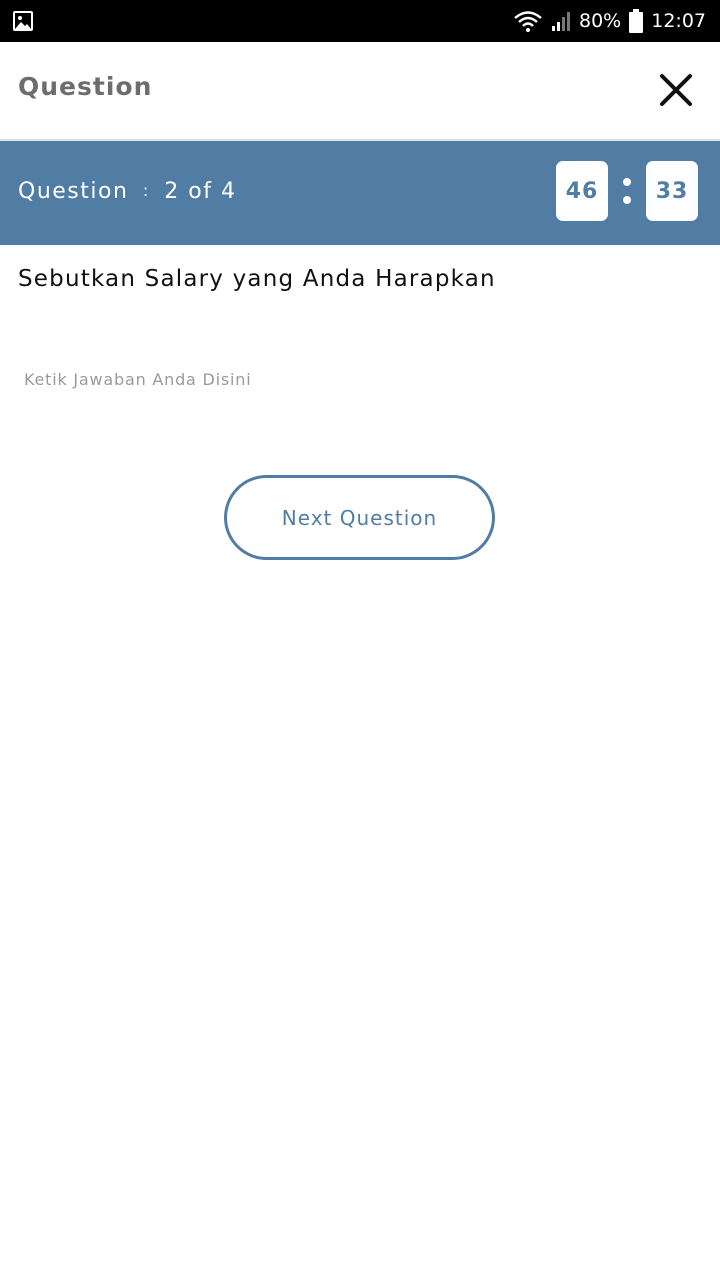 This screenshot has width=720, height=1280. I want to click on question-counter-label: Question, so click(73, 191).